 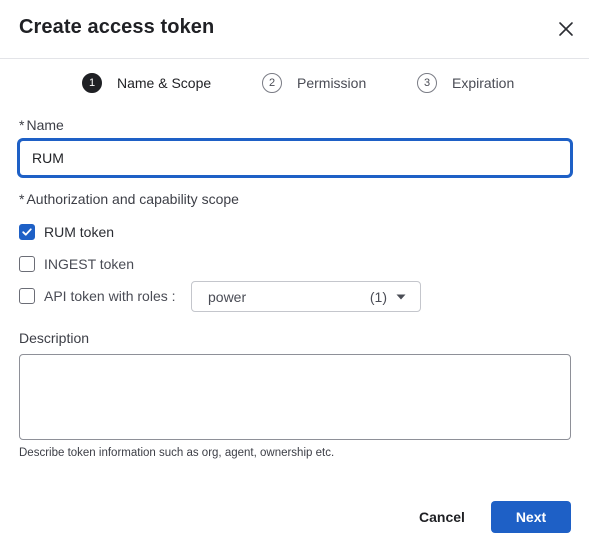 I want to click on cancel-button: Cancel, so click(x=442, y=517).